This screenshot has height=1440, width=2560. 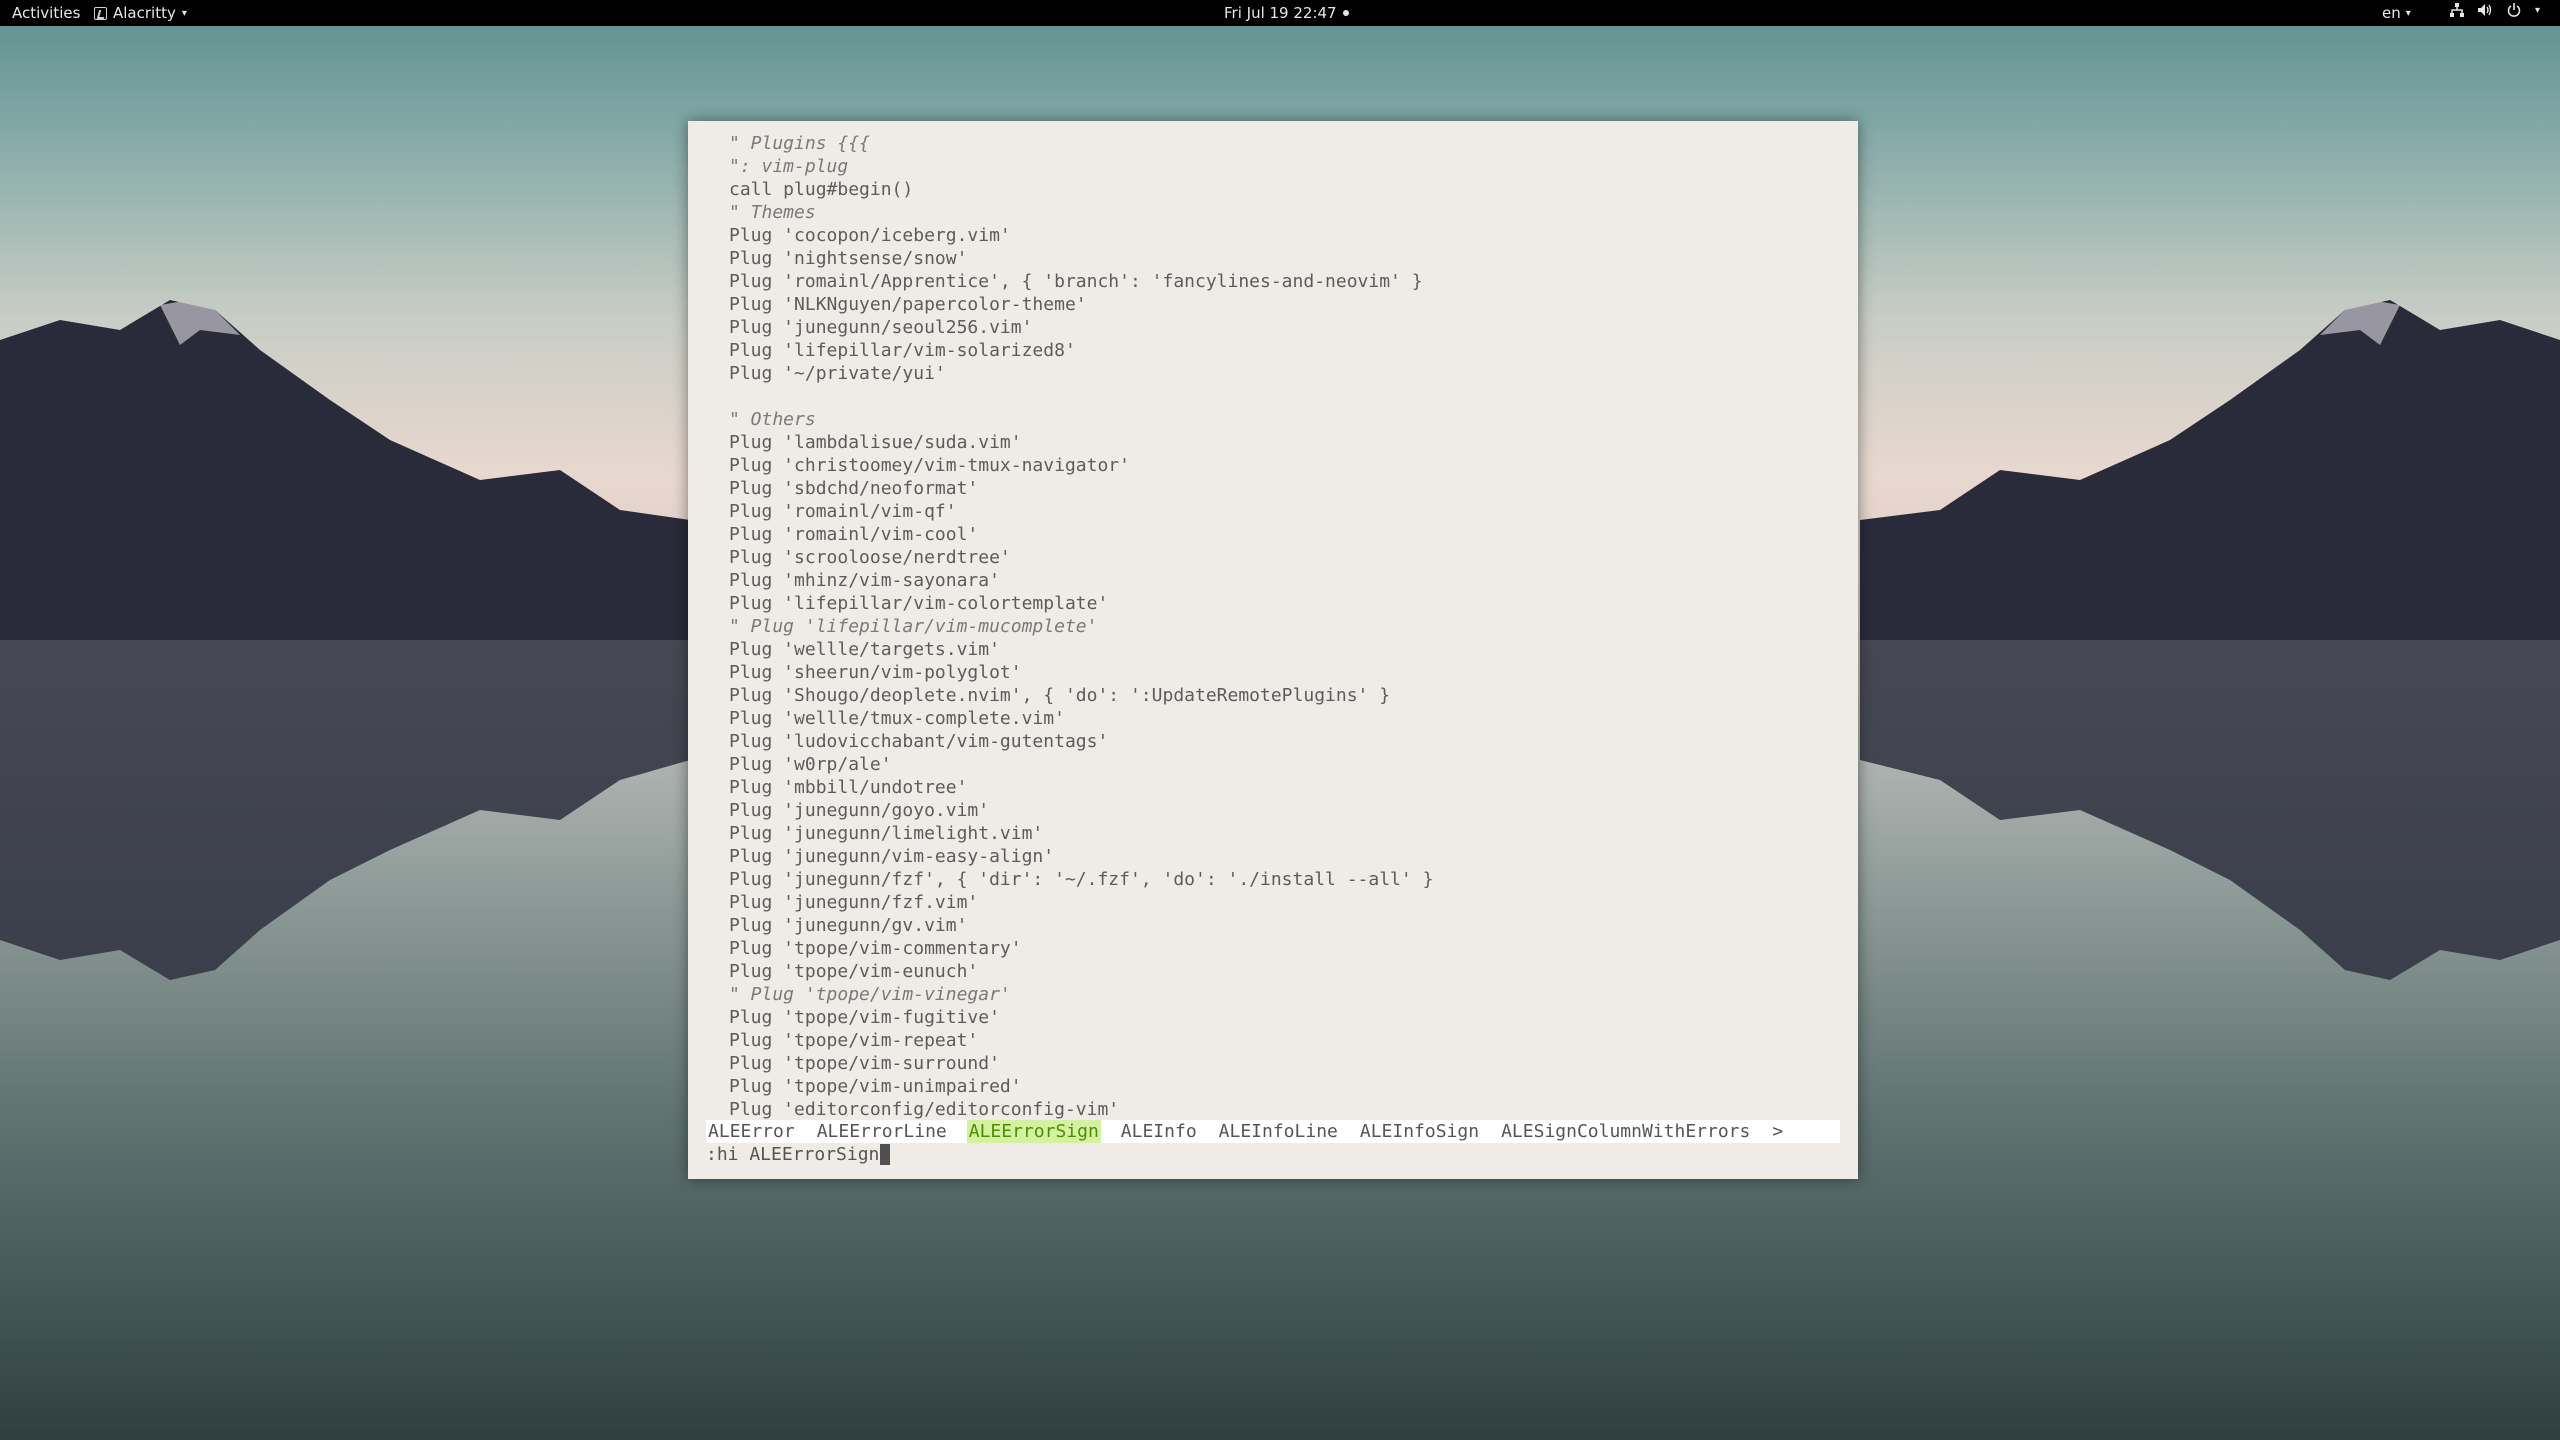 I want to click on wildmenu-item: ALEInfoLine, so click(x=1278, y=1131).